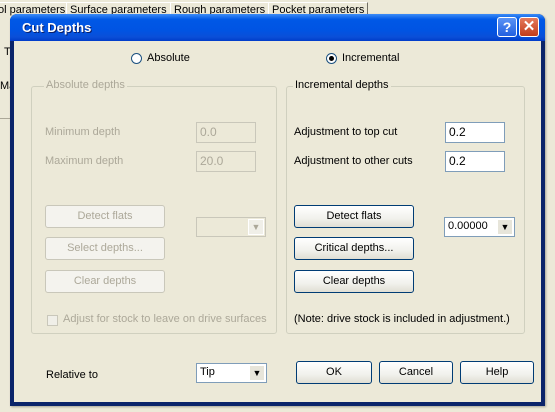 The width and height of the screenshot is (555, 412). Describe the element at coordinates (57, 27) in the screenshot. I see `dialog-title: Cut Depths` at that location.